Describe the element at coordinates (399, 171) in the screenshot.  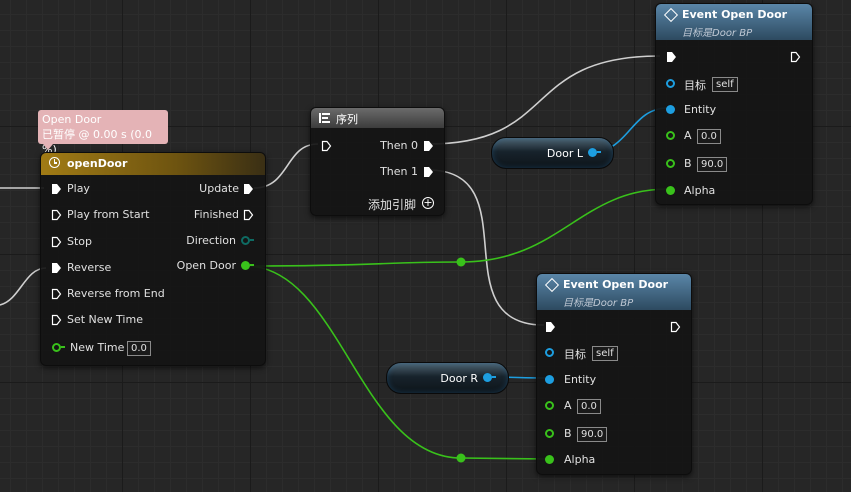
I see `pin-label-then1: Then 1` at that location.